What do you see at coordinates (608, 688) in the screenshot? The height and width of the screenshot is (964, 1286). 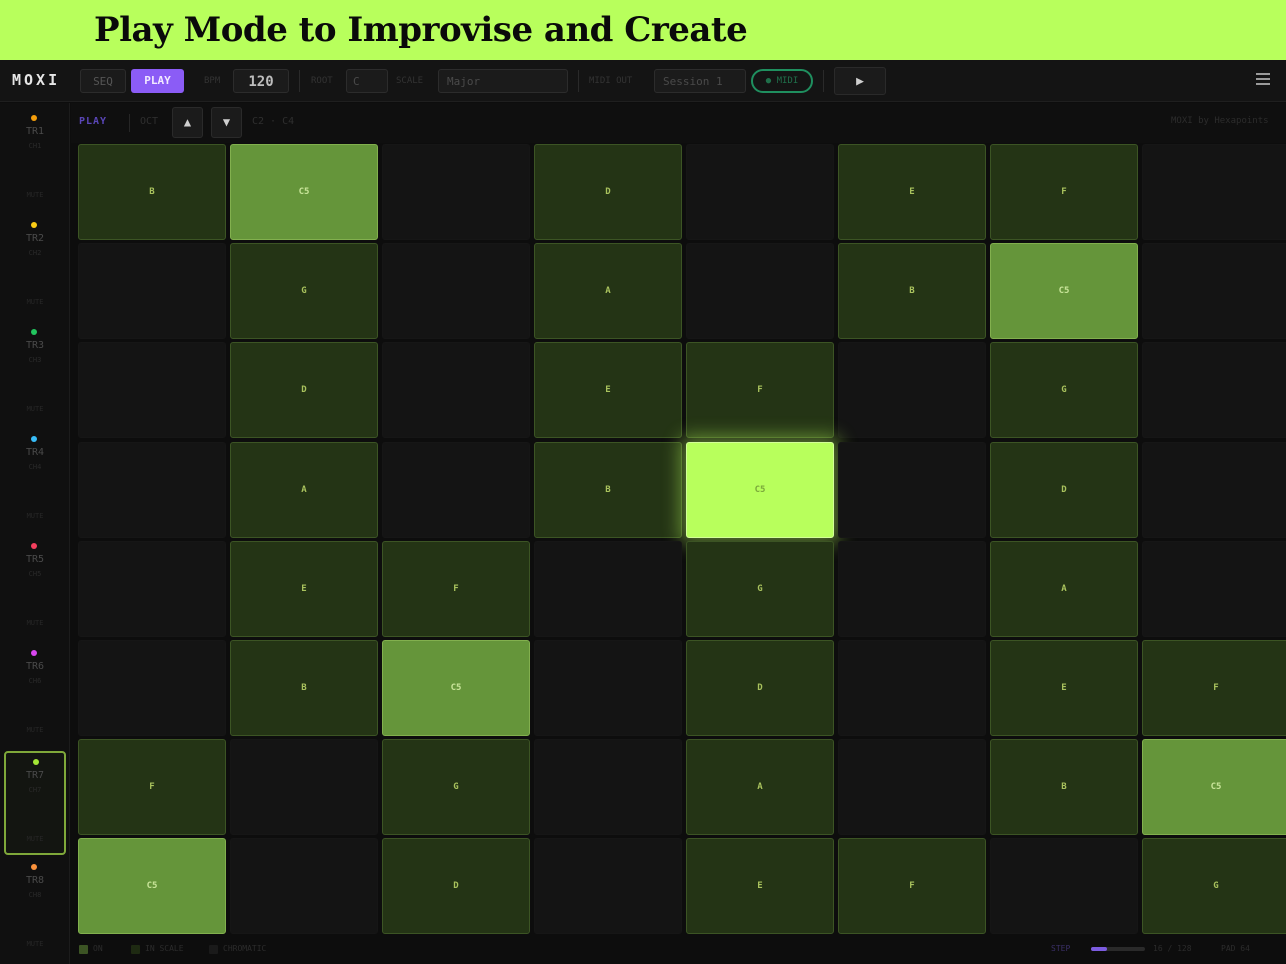 I see `pad-r6-c4` at bounding box center [608, 688].